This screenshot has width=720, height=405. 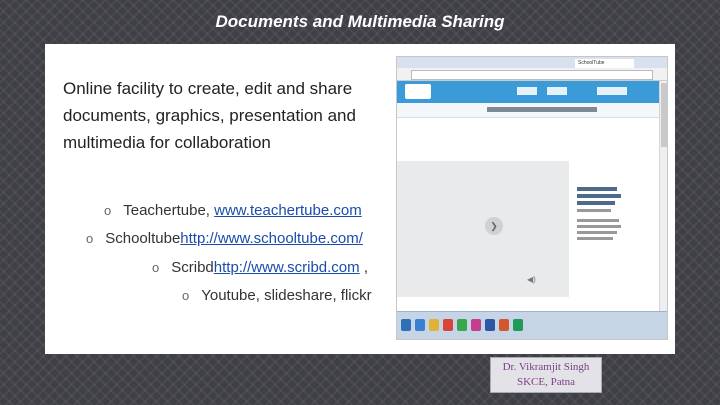 I want to click on video-info-panel, so click(x=614, y=229).